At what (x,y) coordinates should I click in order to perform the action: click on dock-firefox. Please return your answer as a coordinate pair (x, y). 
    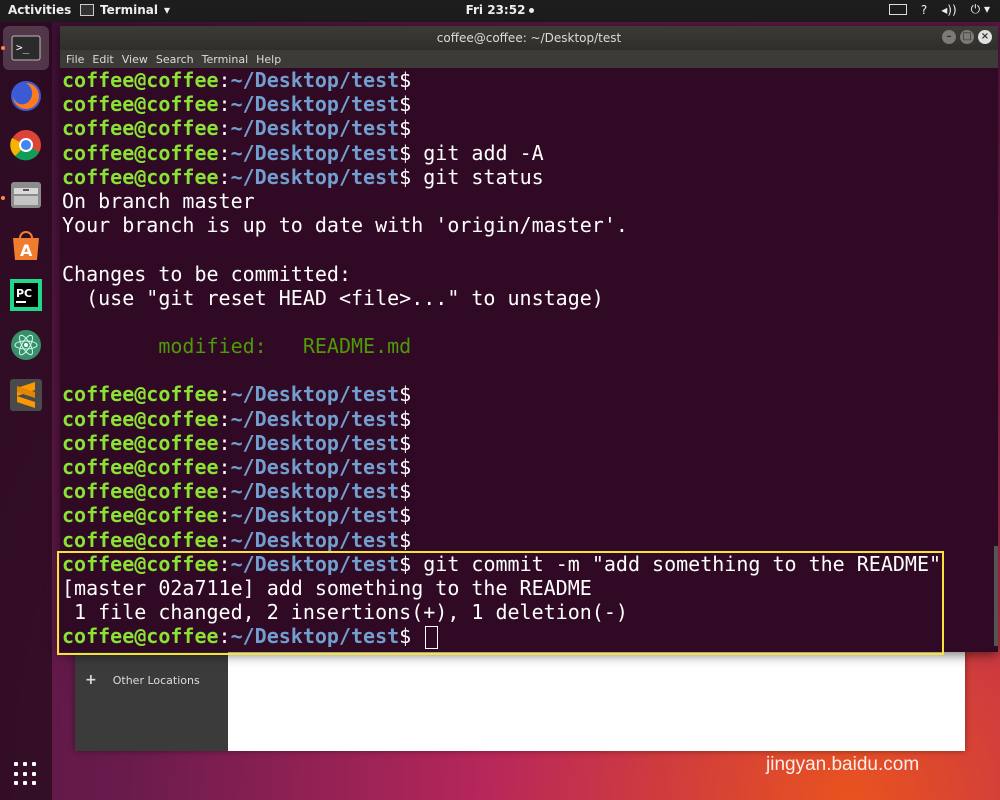
    Looking at the image, I should click on (26, 96).